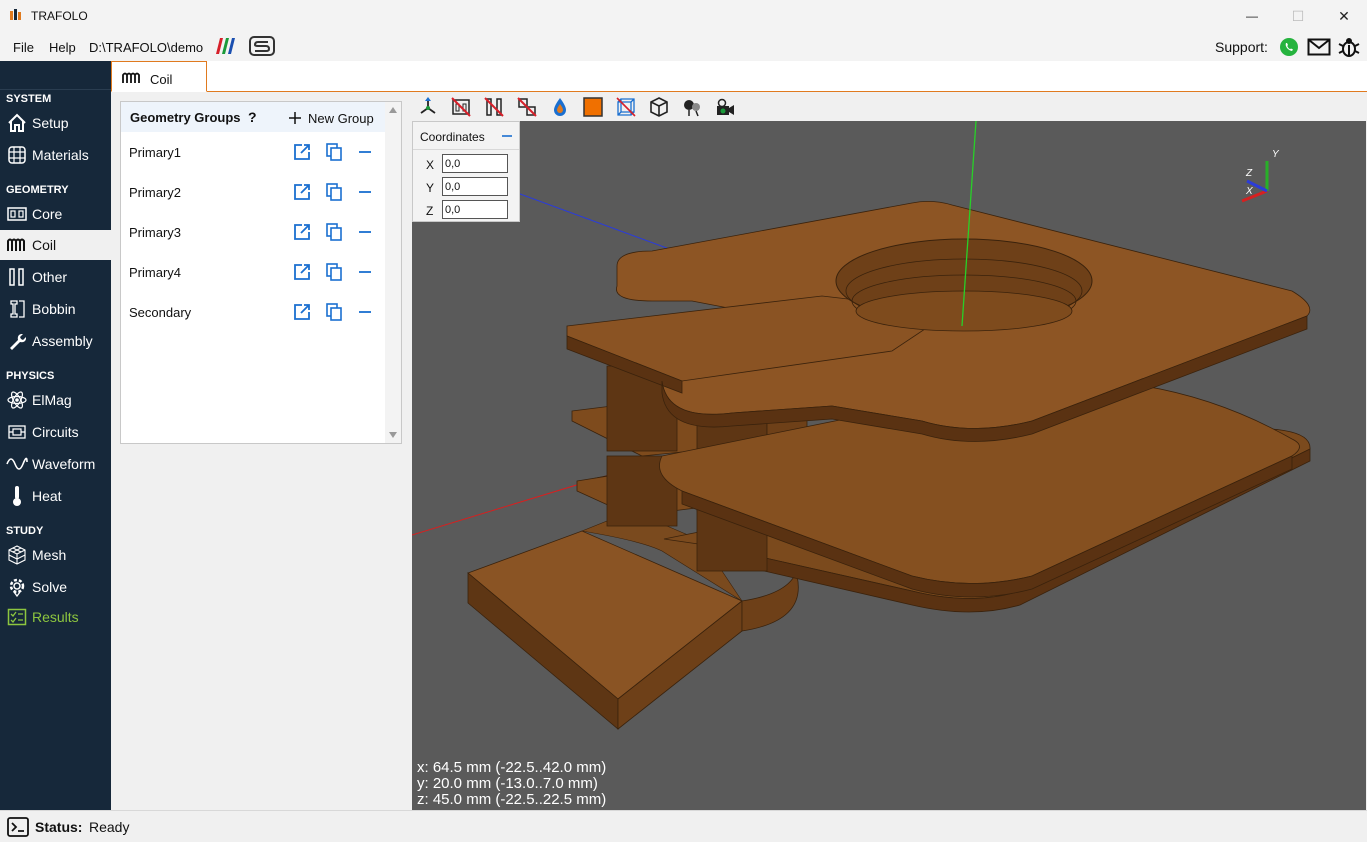  I want to click on thermometer-icon, so click(17, 496).